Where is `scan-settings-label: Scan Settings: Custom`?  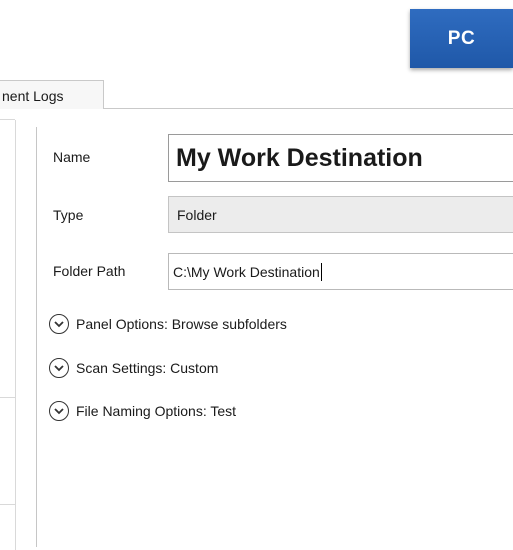 scan-settings-label: Scan Settings: Custom is located at coordinates (147, 368).